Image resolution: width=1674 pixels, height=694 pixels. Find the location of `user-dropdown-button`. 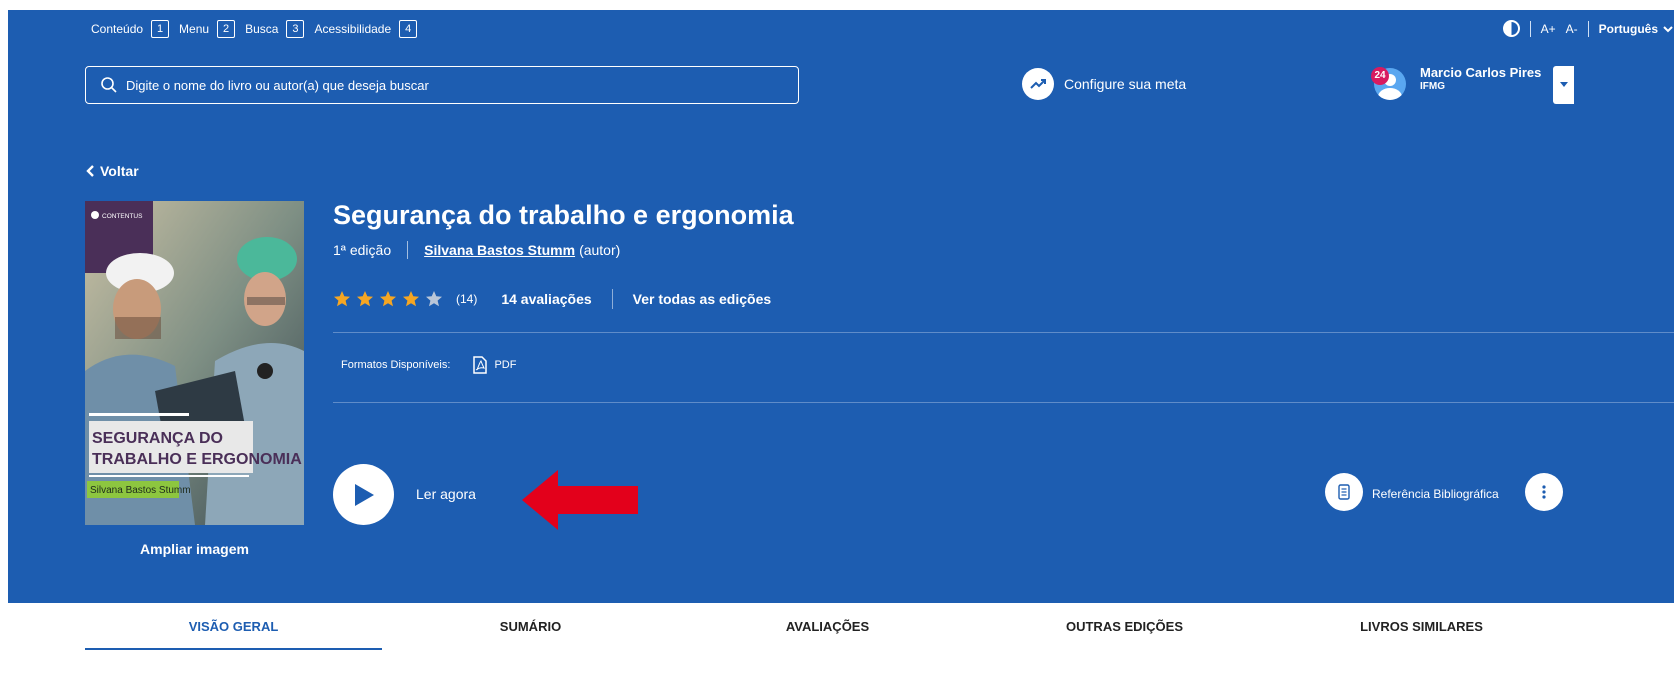

user-dropdown-button is located at coordinates (1563, 85).